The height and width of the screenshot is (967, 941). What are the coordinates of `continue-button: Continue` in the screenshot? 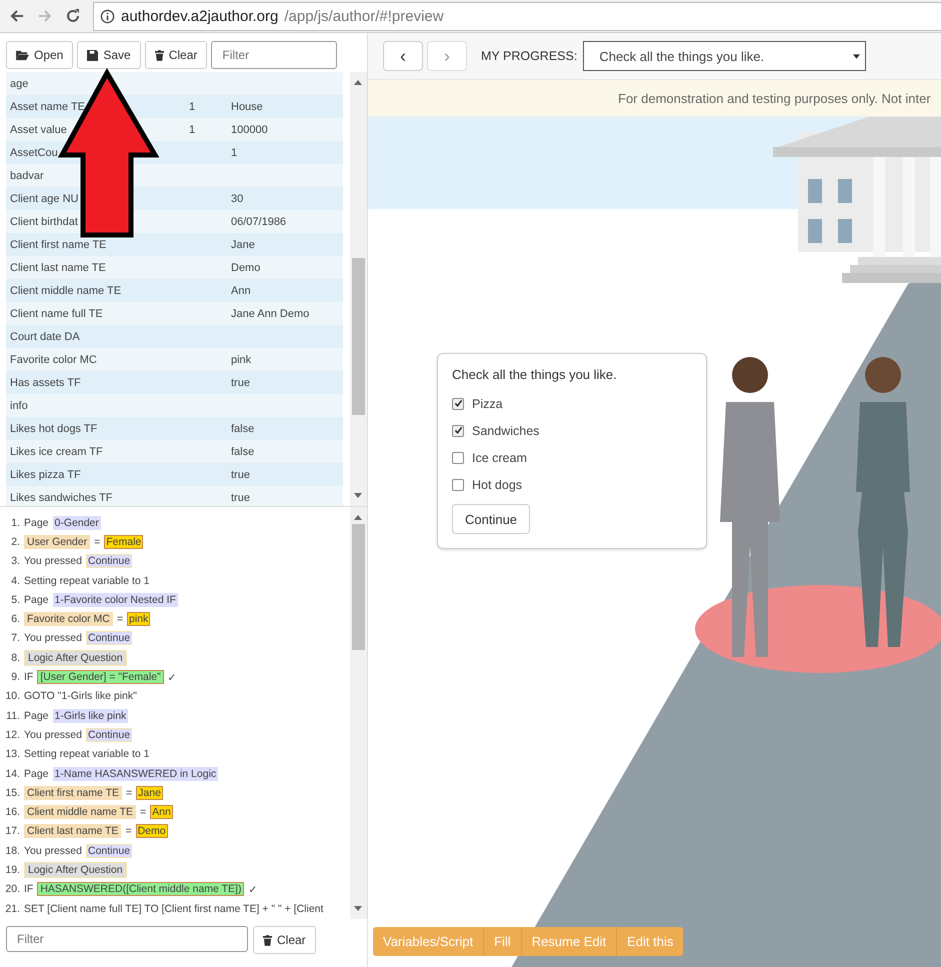 It's located at (491, 519).